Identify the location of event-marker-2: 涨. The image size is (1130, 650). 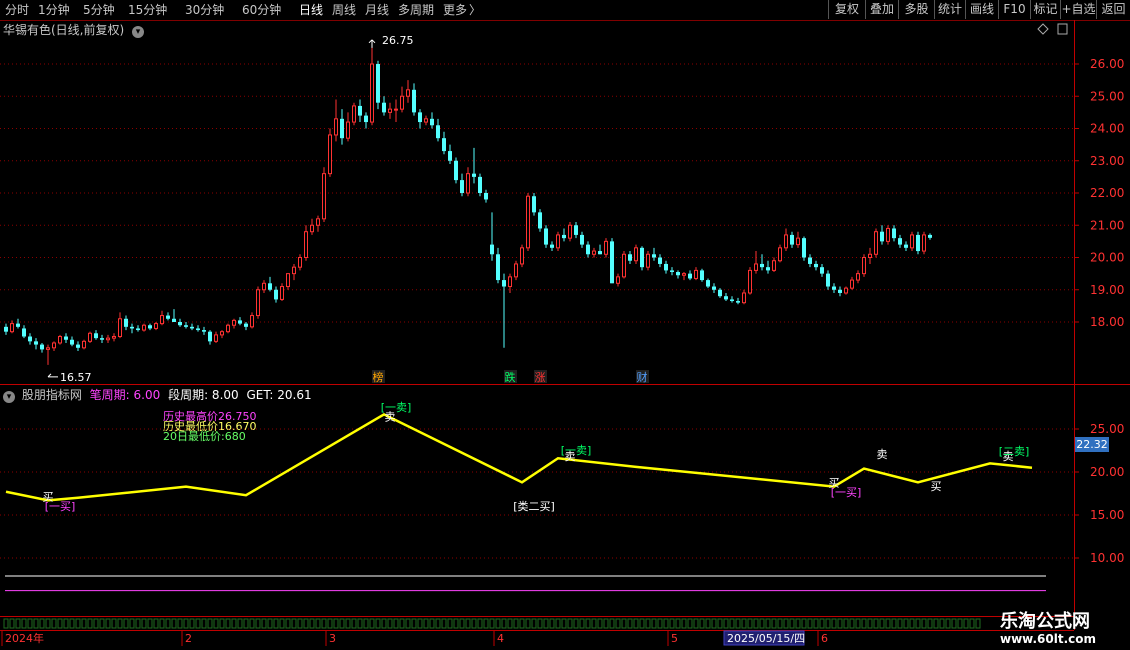
(540, 377).